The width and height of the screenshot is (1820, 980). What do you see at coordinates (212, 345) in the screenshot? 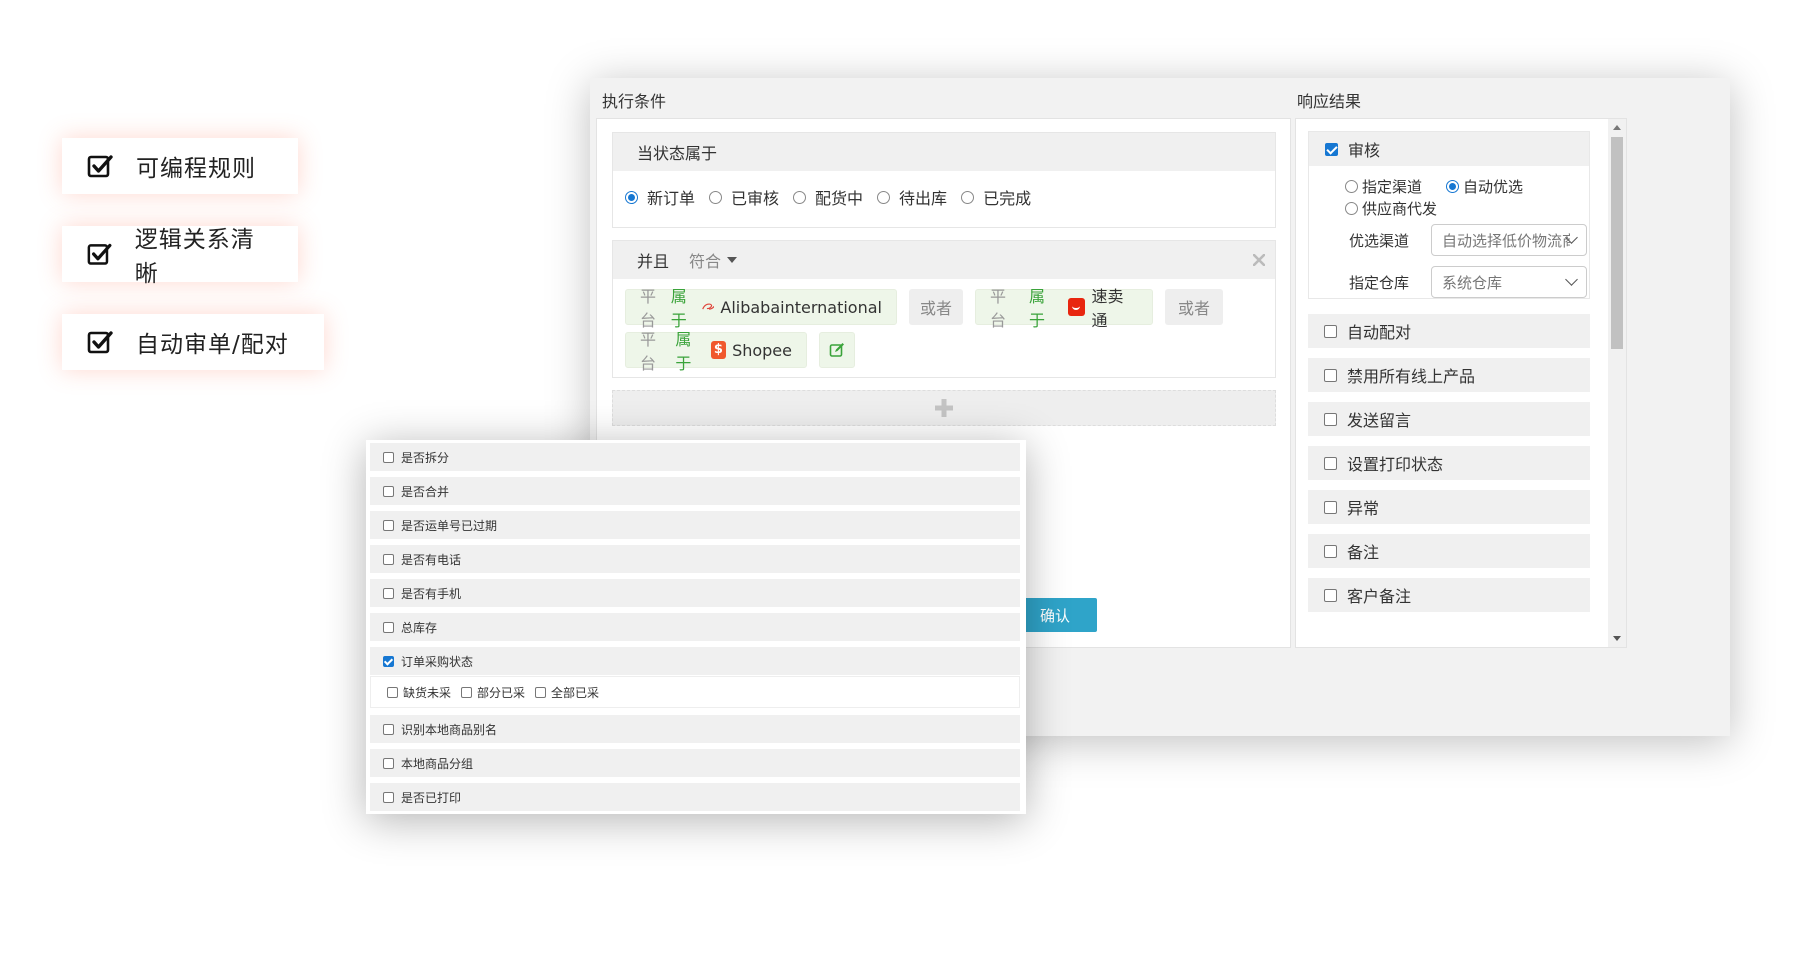
I see `feature-label: 自动审单/配对` at bounding box center [212, 345].